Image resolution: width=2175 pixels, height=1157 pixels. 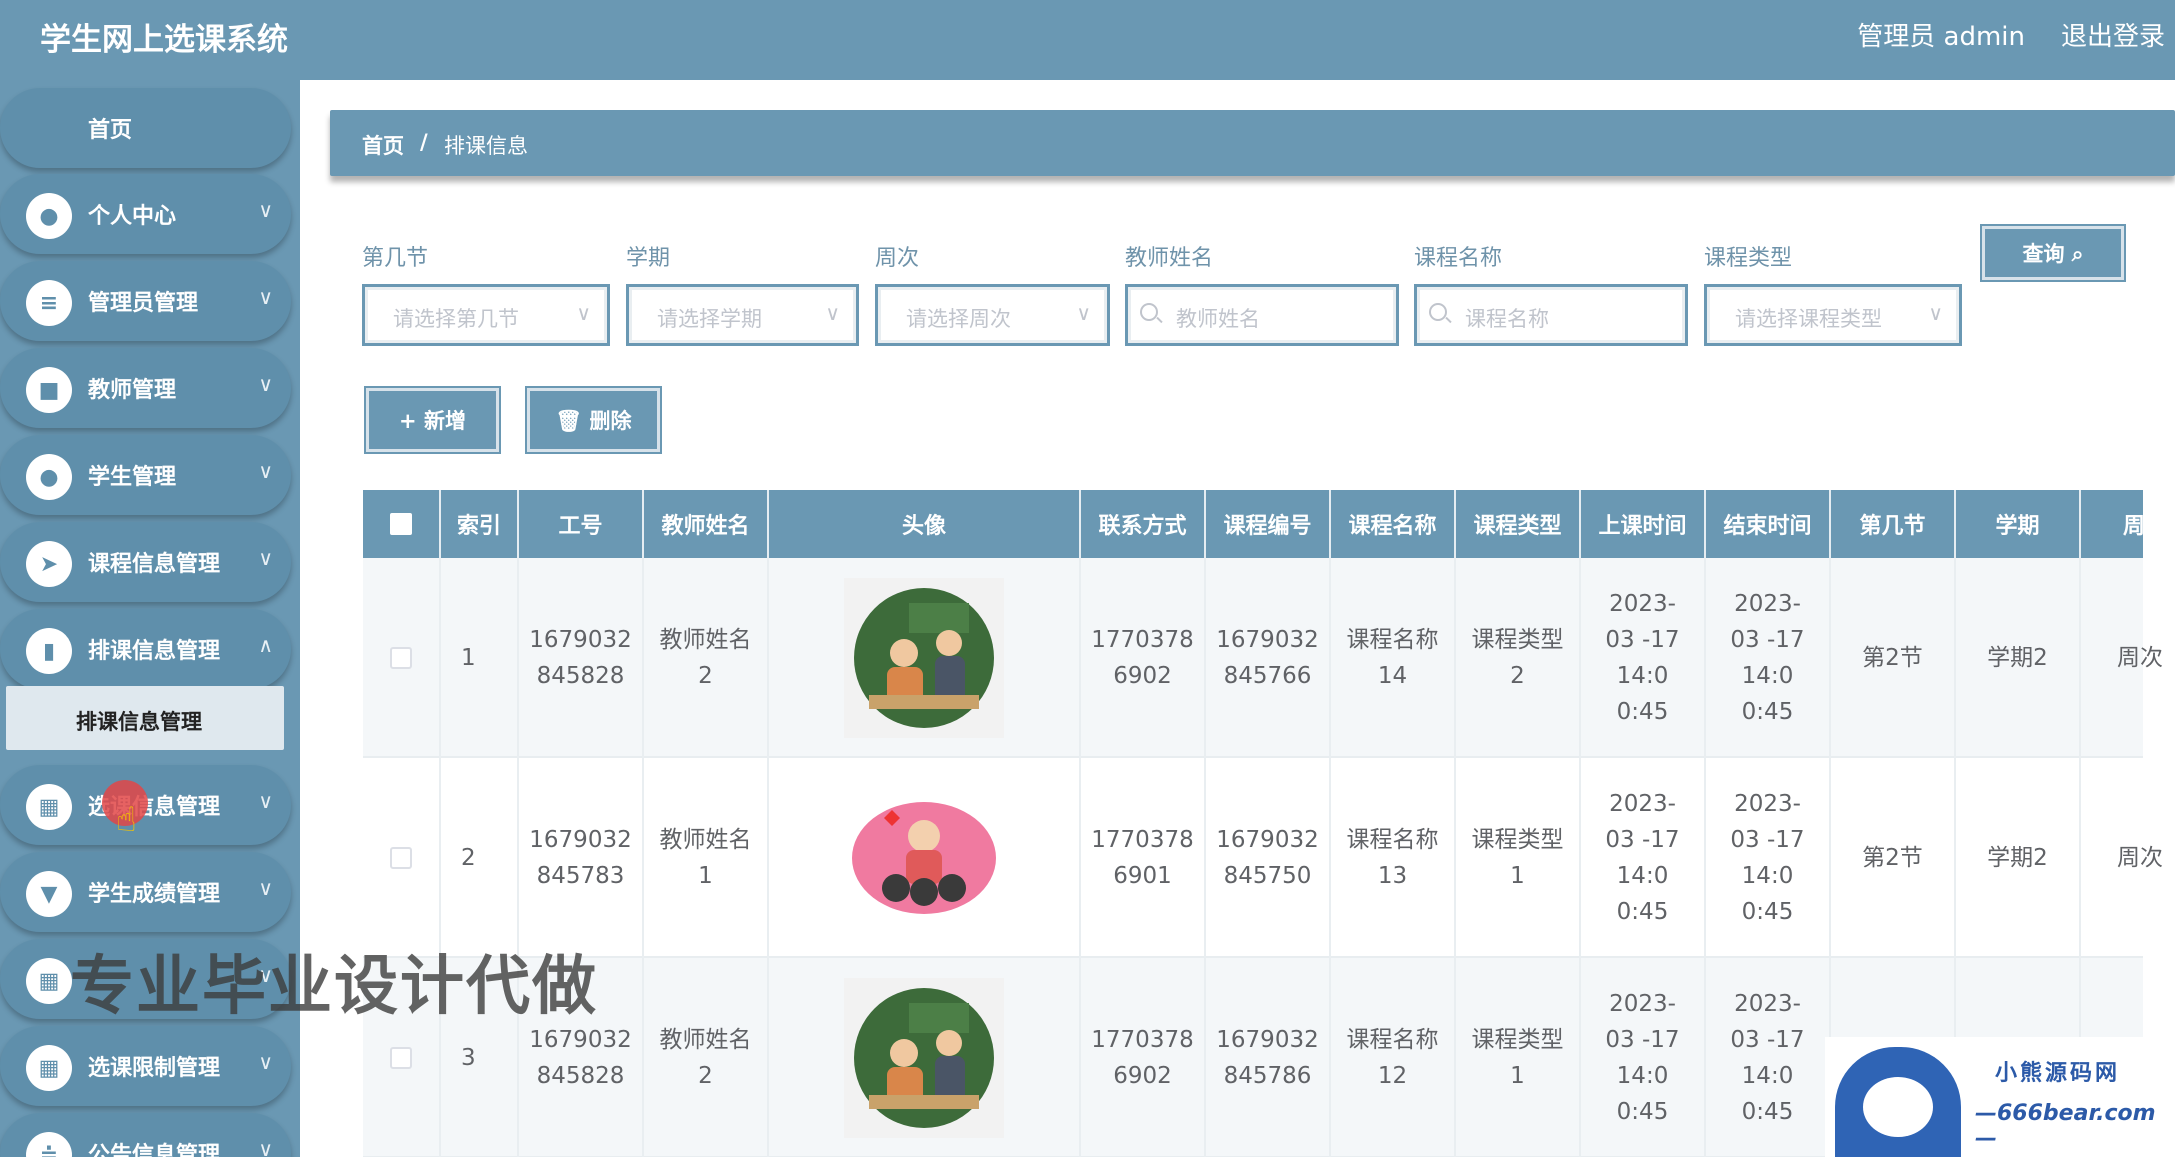 I want to click on select-all-checkbox, so click(x=401, y=524).